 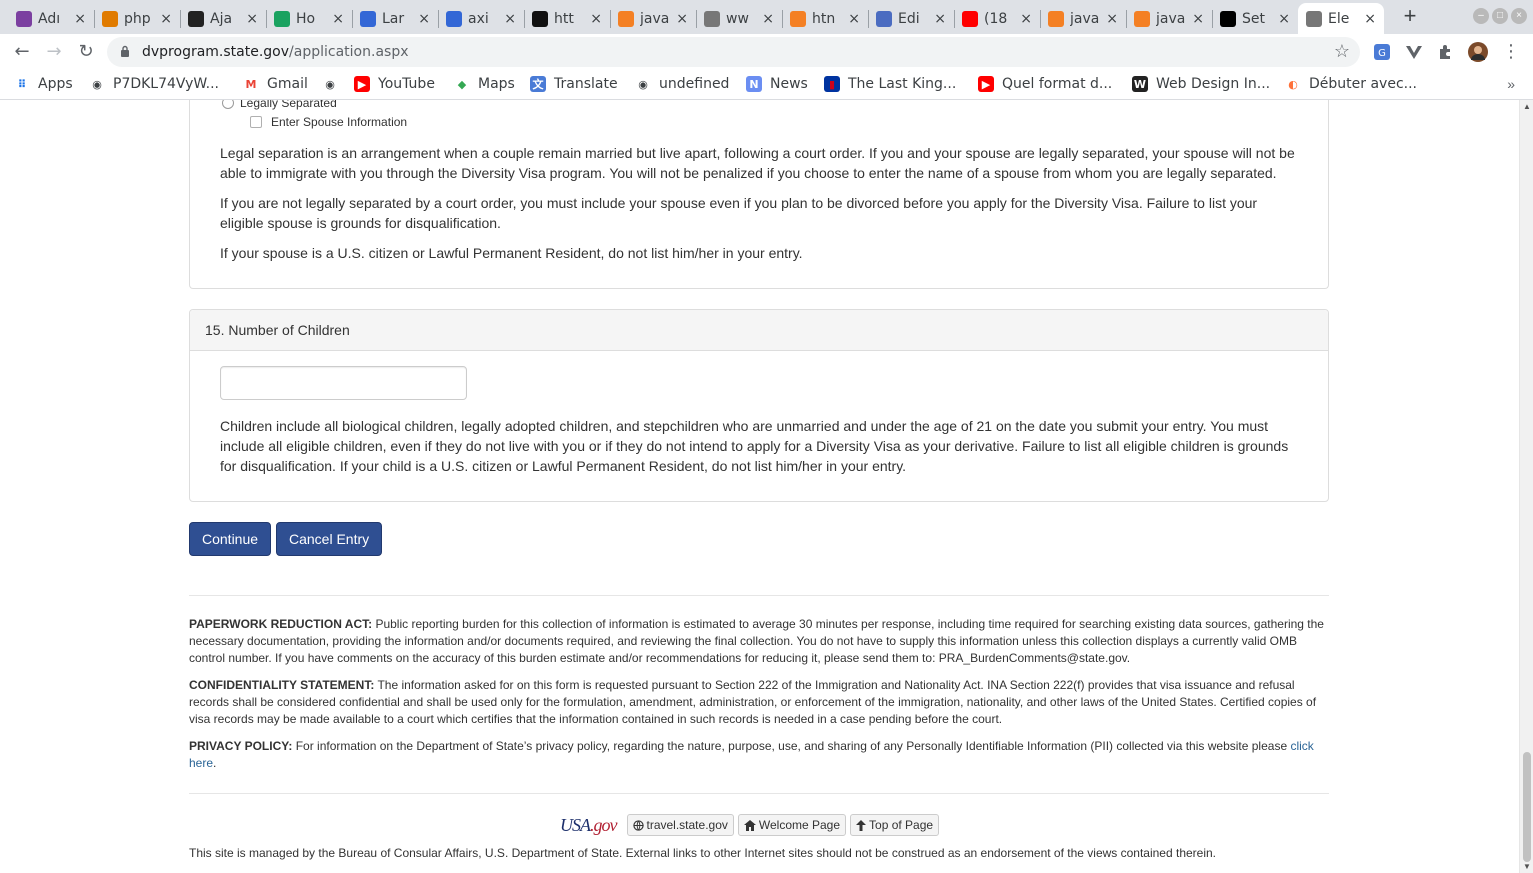 I want to click on tab-label: php, so click(x=137, y=18).